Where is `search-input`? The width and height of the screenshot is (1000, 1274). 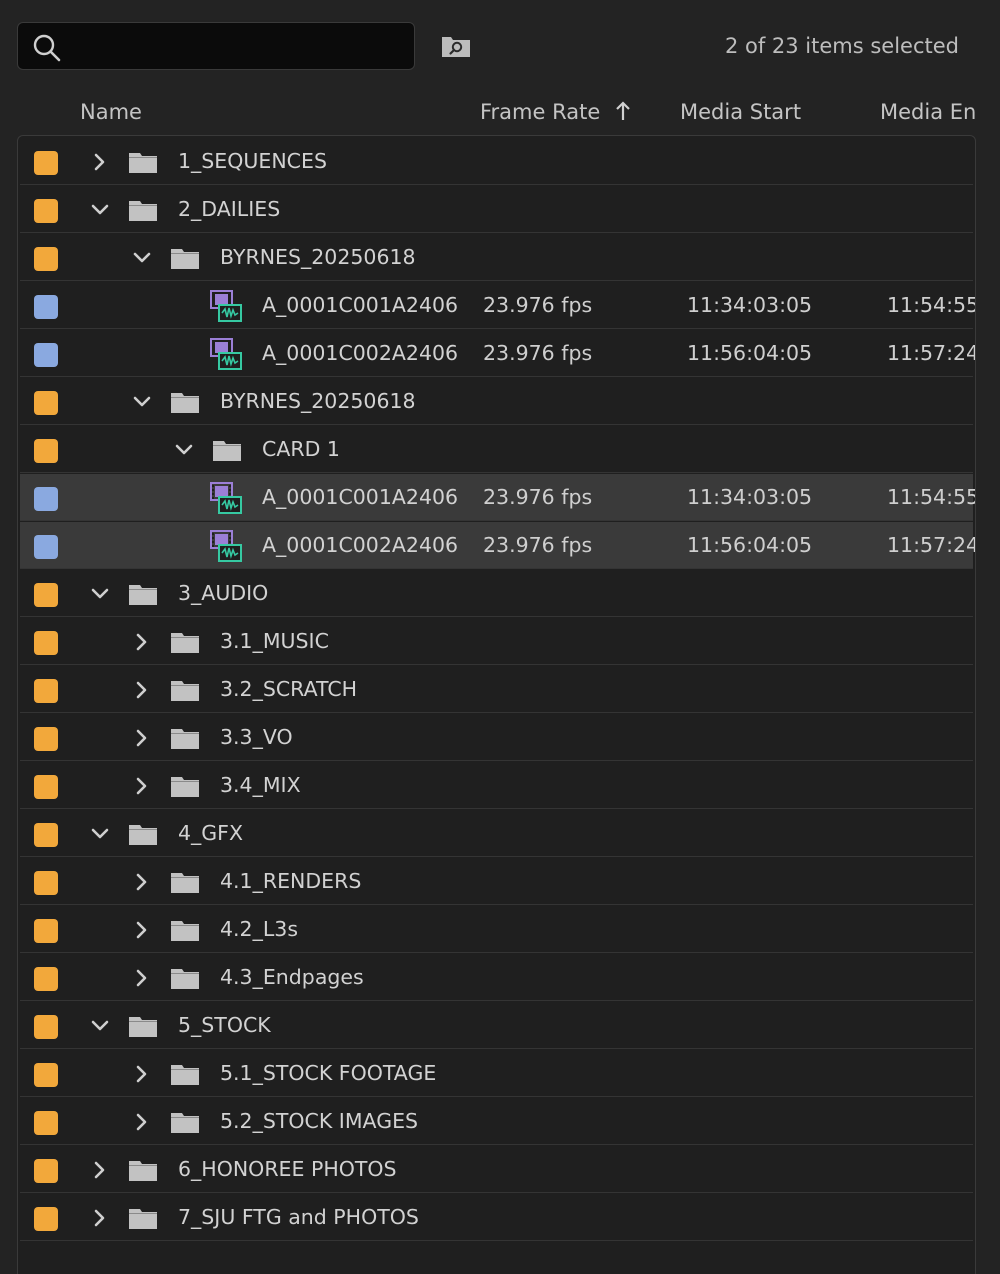 search-input is located at coordinates (239, 46).